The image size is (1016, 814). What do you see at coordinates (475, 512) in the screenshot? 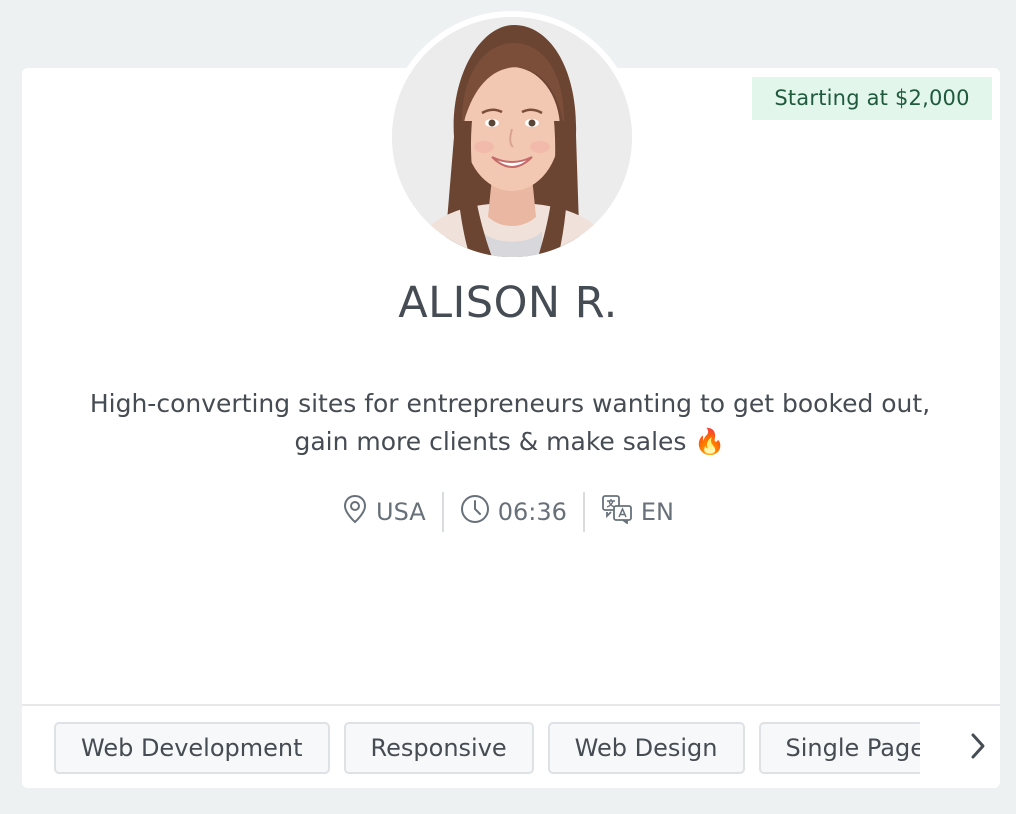
I see `clock-icon` at bounding box center [475, 512].